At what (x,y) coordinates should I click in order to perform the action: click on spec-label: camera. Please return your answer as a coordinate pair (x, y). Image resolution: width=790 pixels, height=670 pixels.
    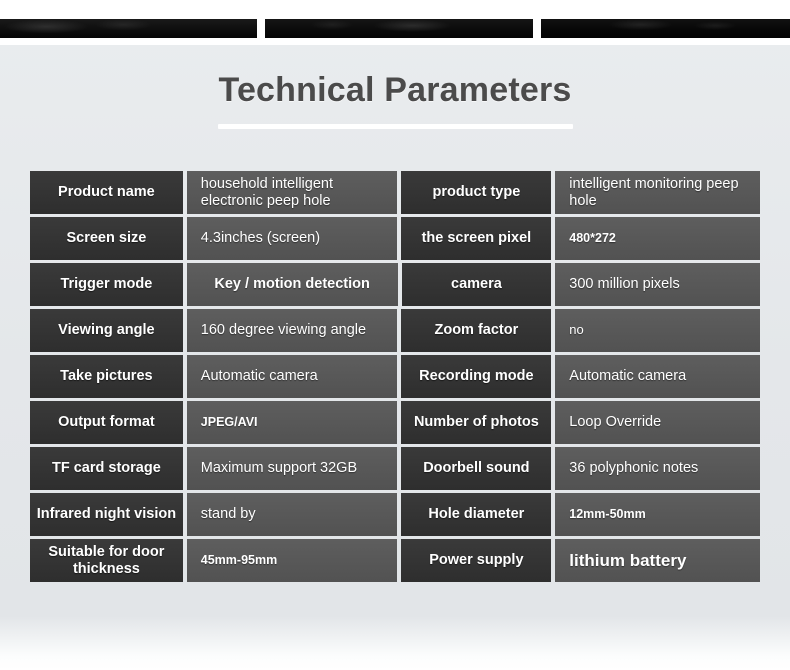
    Looking at the image, I should click on (476, 284).